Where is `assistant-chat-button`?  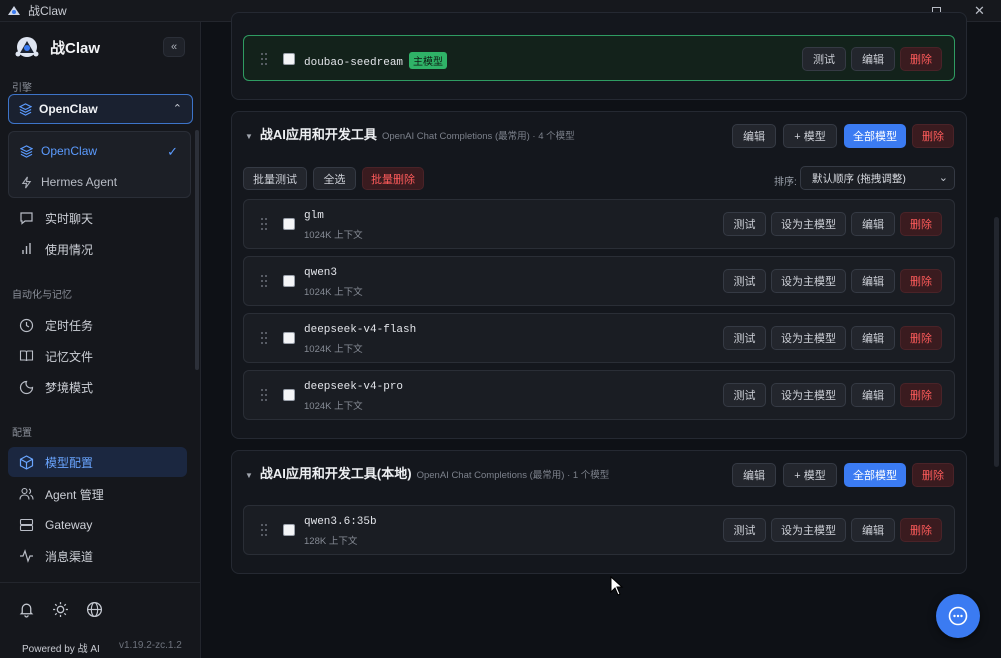 assistant-chat-button is located at coordinates (958, 616).